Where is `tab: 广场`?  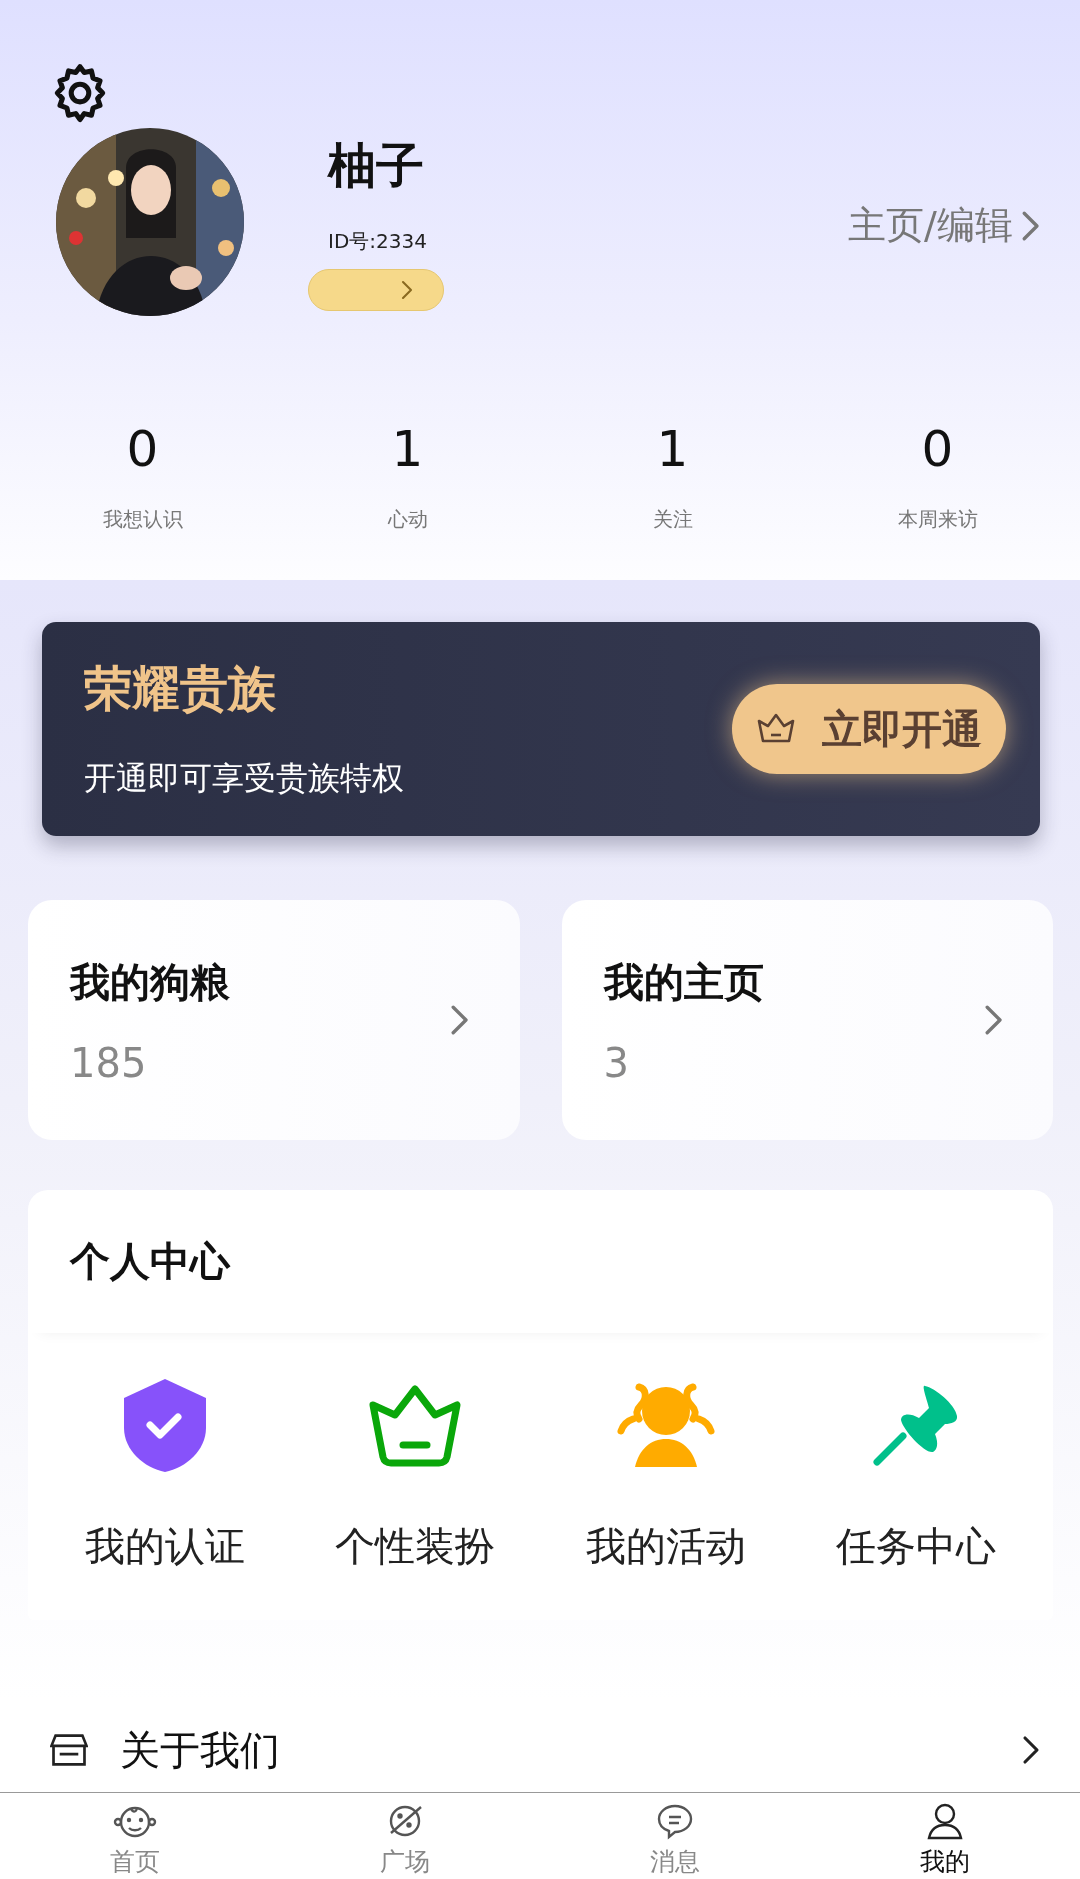 tab: 广场 is located at coordinates (405, 1836).